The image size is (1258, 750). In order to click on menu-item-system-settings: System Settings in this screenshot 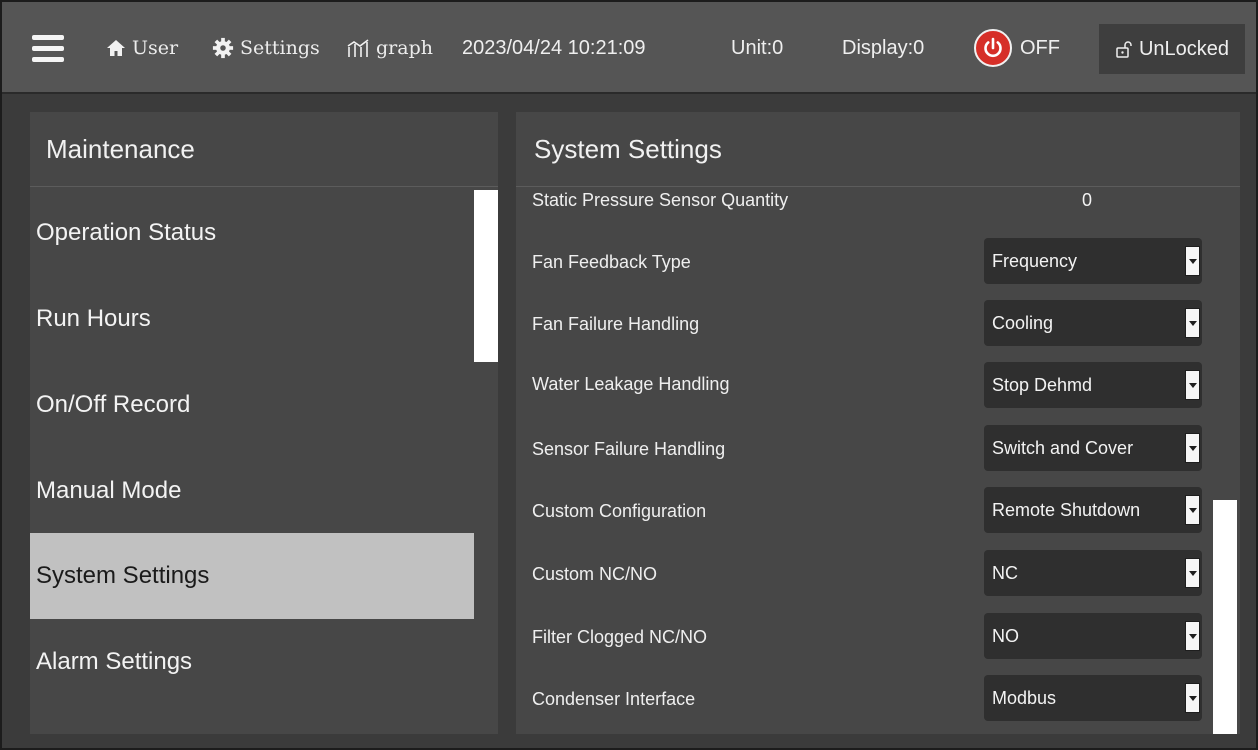, I will do `click(252, 576)`.